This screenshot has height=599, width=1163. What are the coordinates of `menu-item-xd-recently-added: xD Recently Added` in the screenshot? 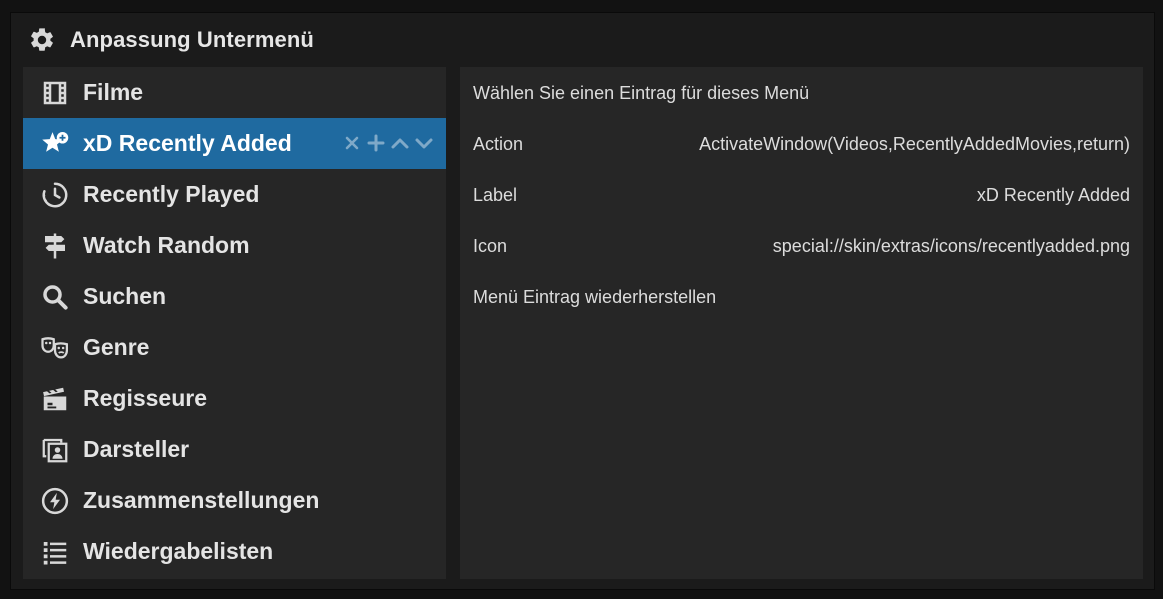 It's located at (234, 143).